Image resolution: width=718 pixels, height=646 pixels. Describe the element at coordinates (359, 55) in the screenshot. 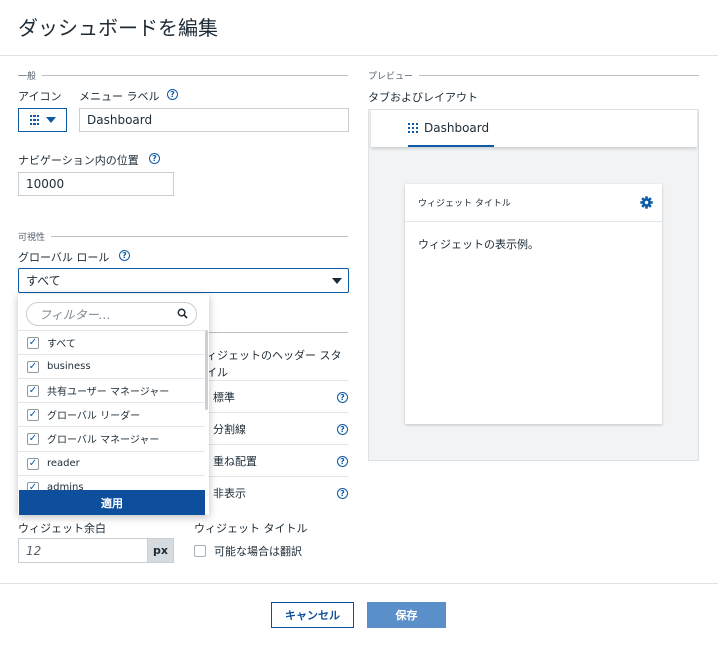

I see `header-divider` at that location.